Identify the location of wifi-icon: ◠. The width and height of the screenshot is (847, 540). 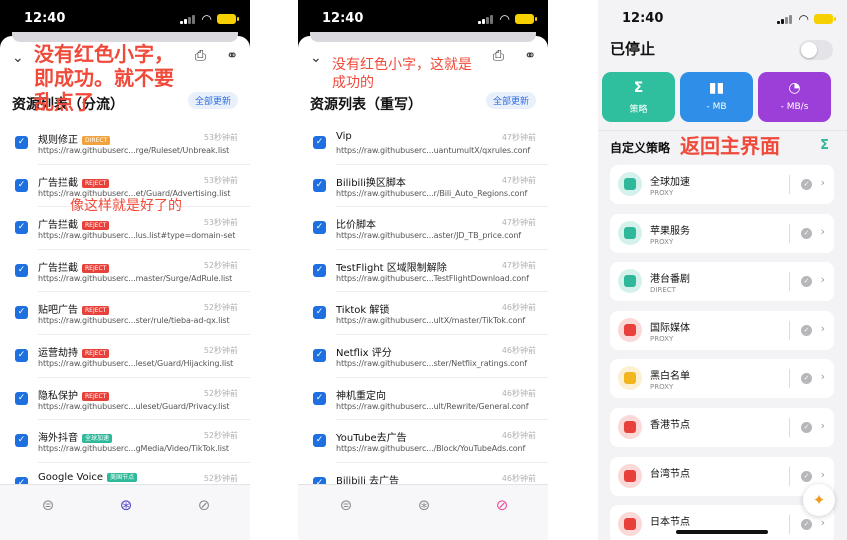
(206, 19).